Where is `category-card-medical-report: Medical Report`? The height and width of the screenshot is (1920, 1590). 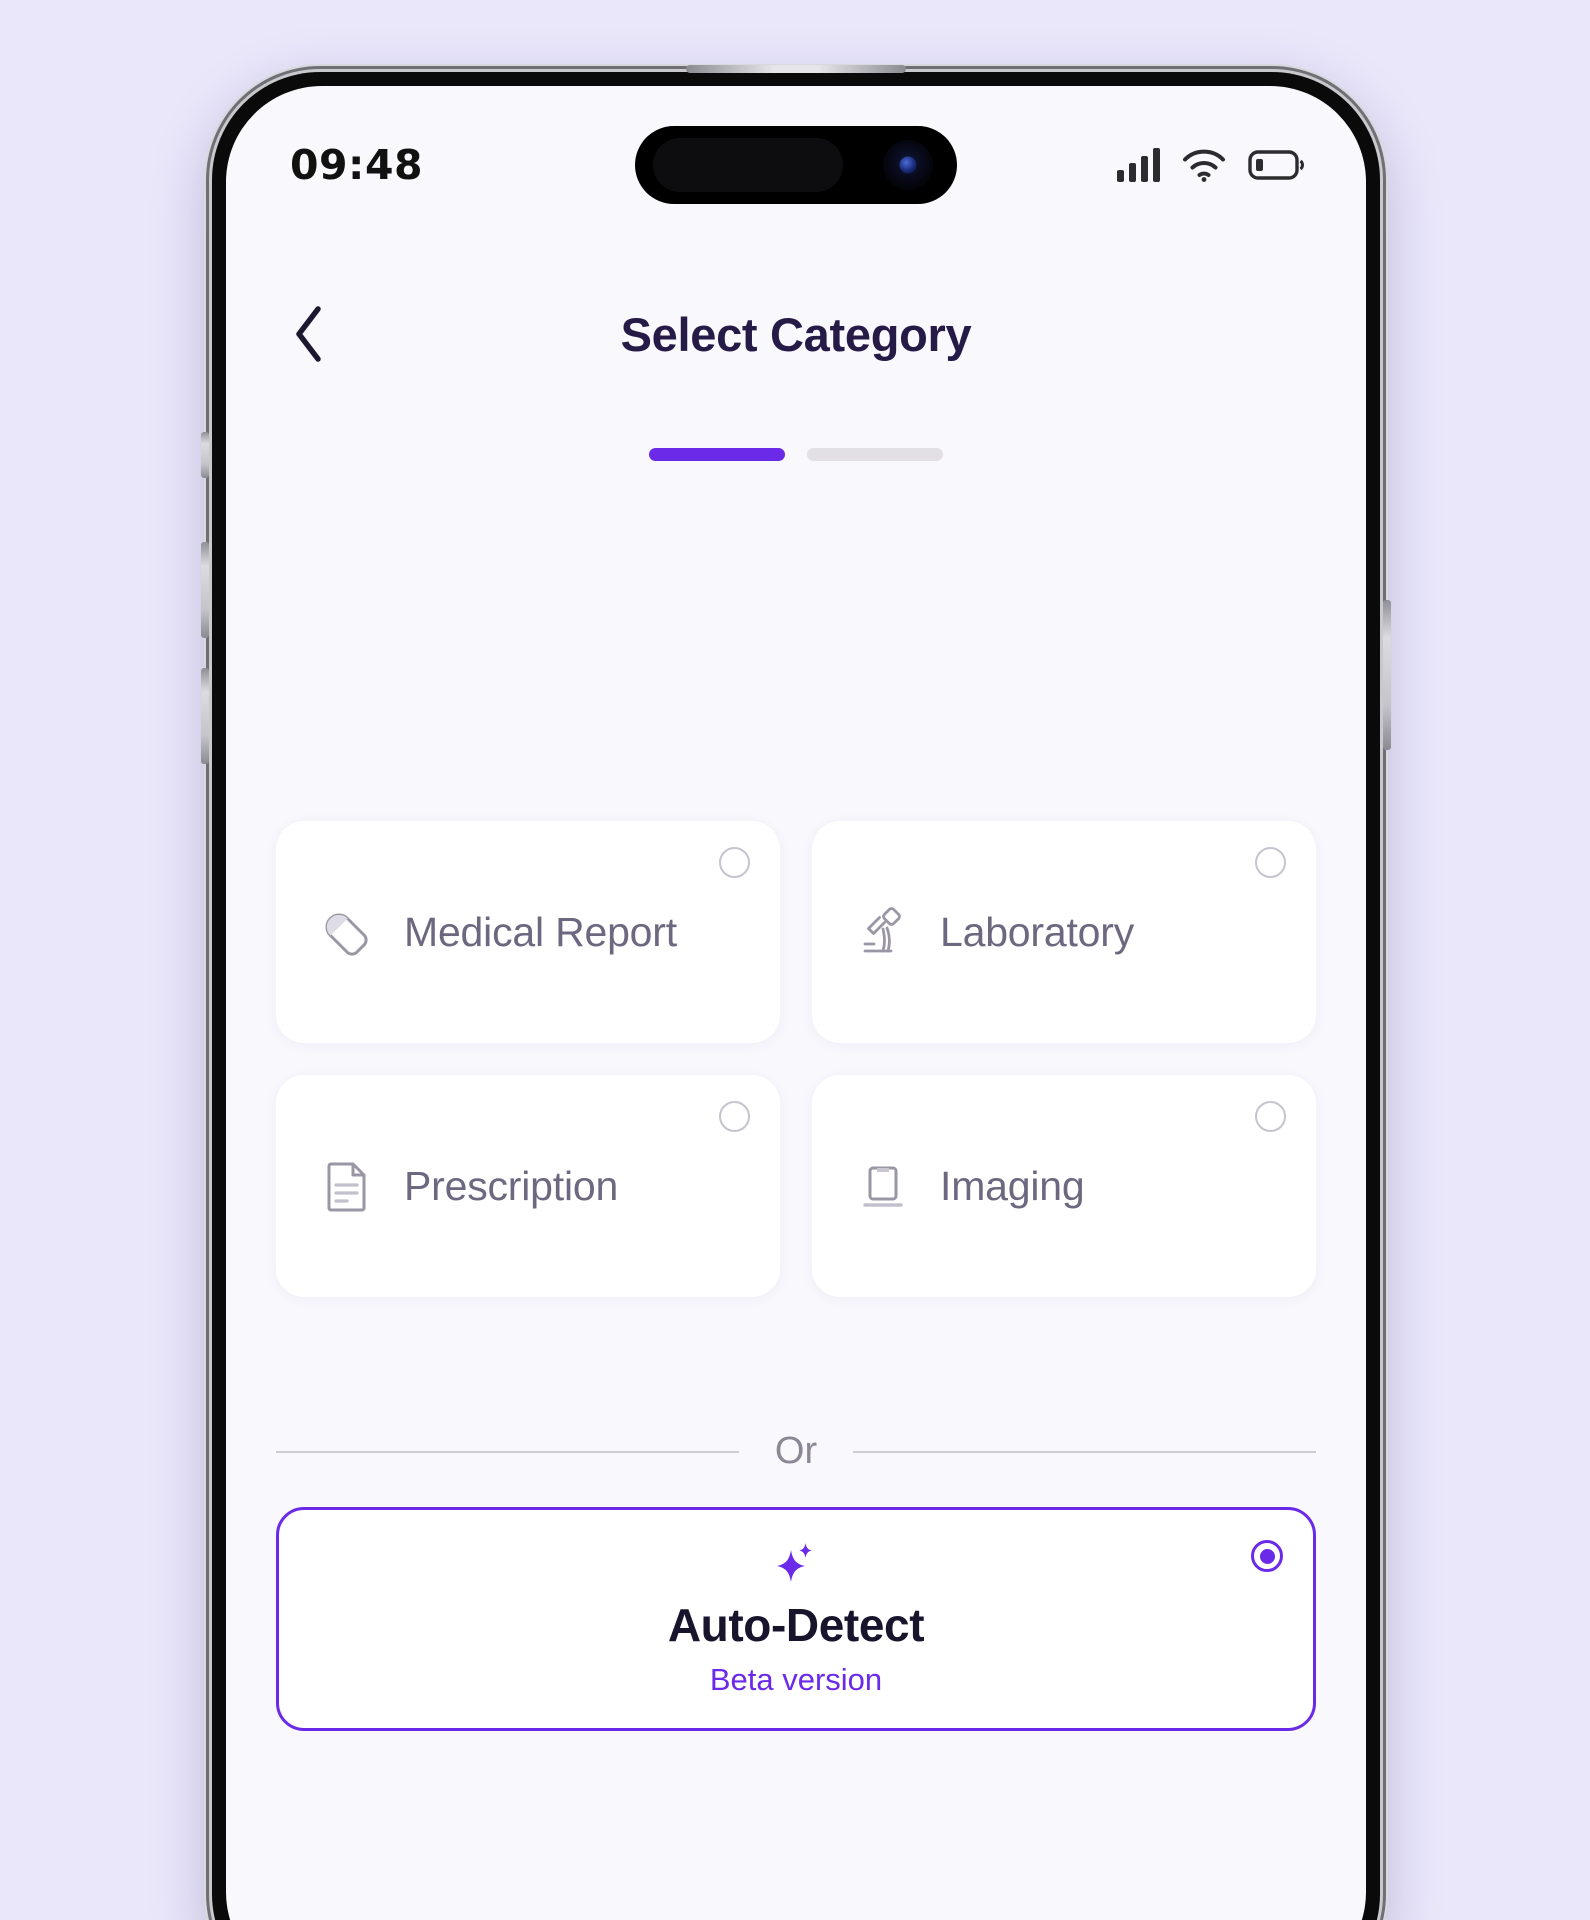
category-card-medical-report: Medical Report is located at coordinates (528, 932).